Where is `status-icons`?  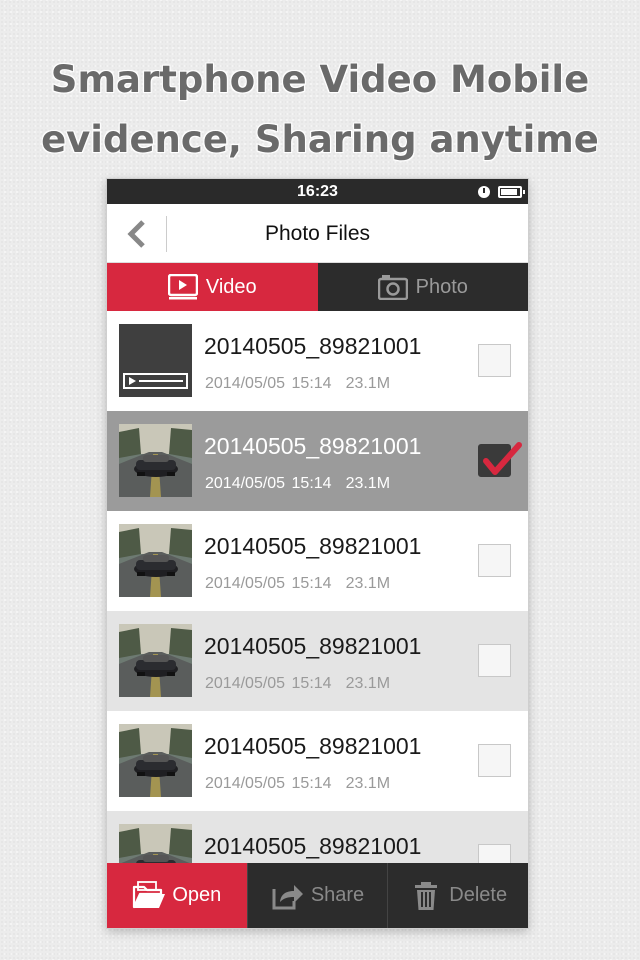 status-icons is located at coordinates (501, 191).